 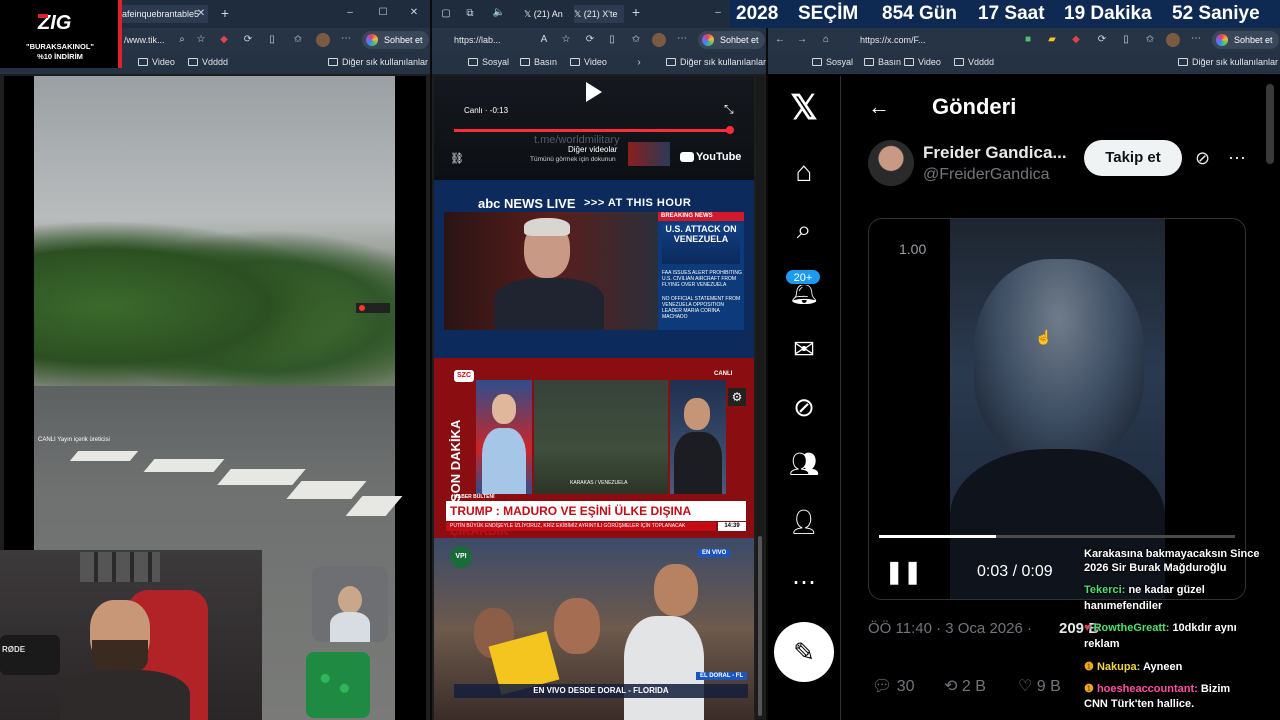 What do you see at coordinates (879, 107) in the screenshot?
I see `back-arrow-icon: ←` at bounding box center [879, 107].